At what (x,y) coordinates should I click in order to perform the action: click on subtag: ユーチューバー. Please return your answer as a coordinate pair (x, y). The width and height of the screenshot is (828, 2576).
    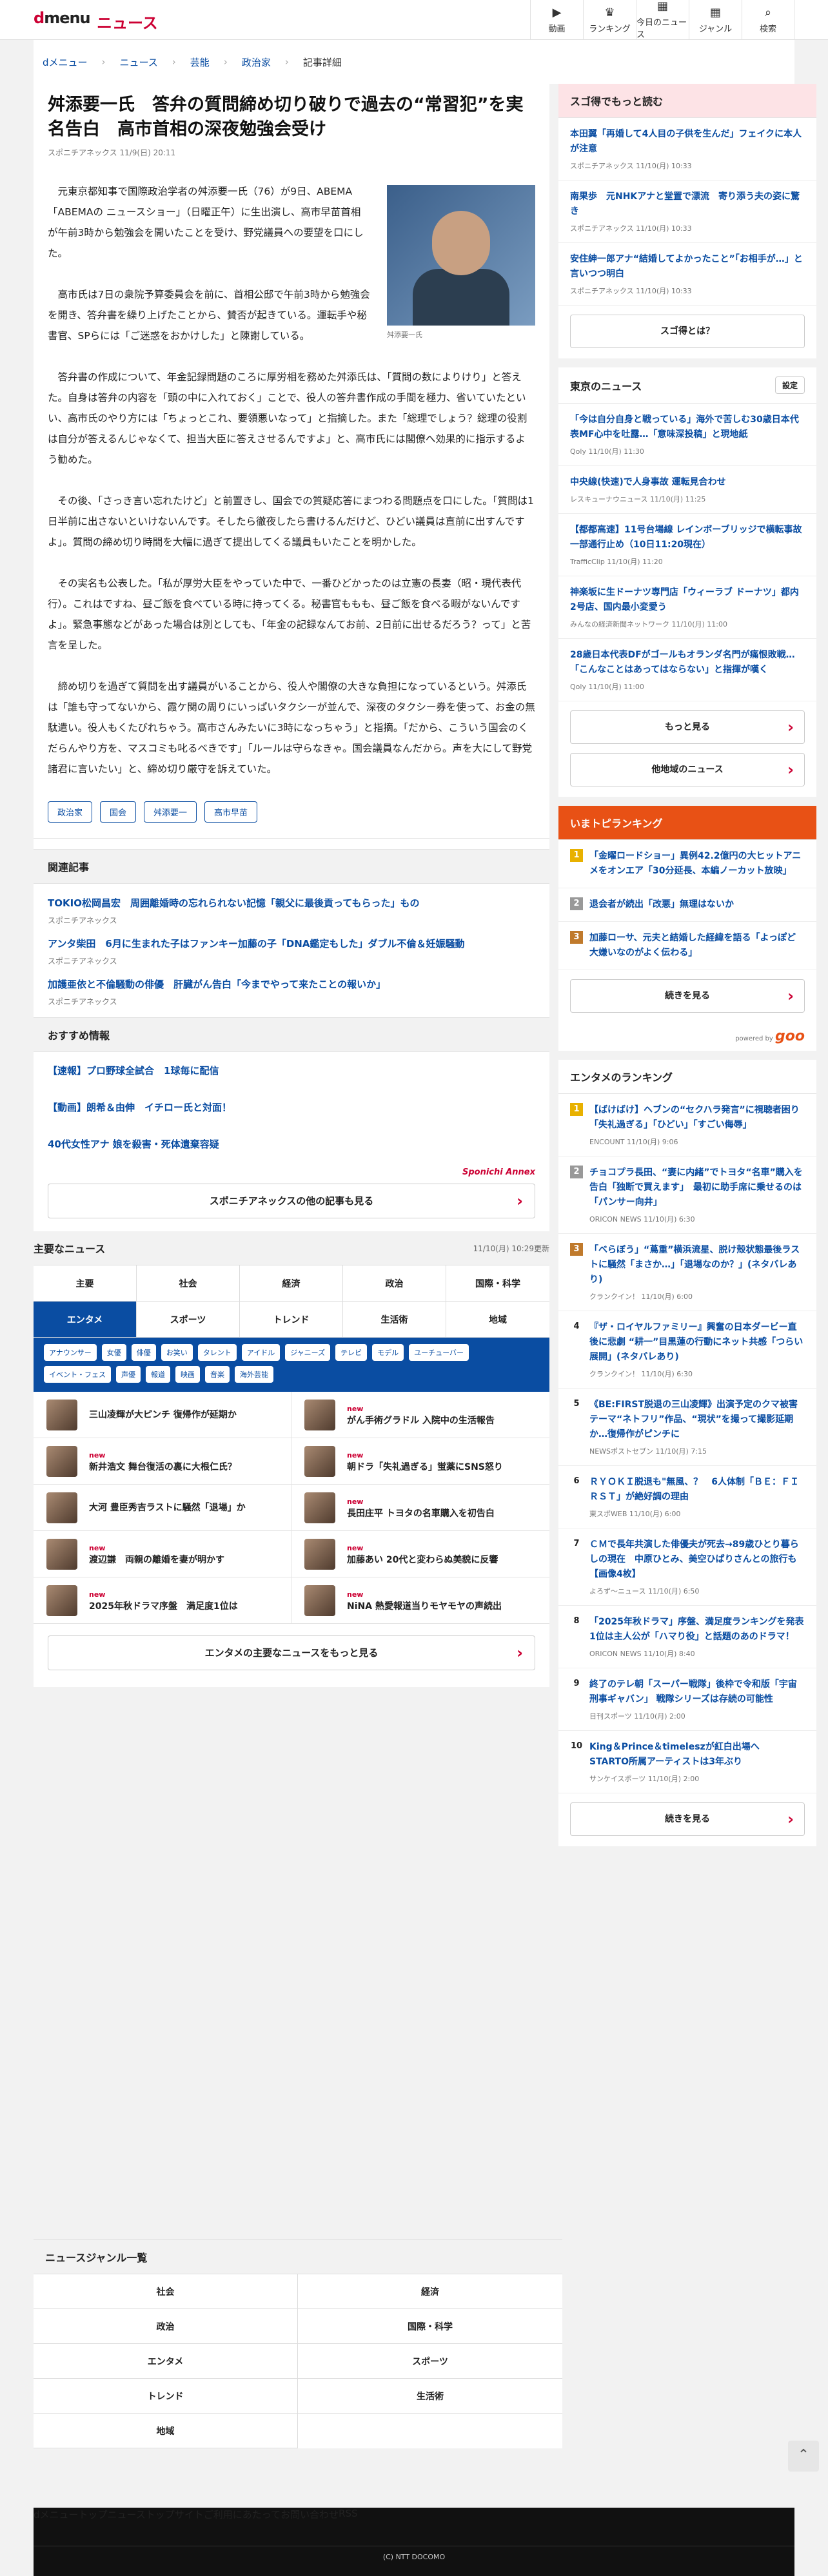
    Looking at the image, I should click on (439, 1352).